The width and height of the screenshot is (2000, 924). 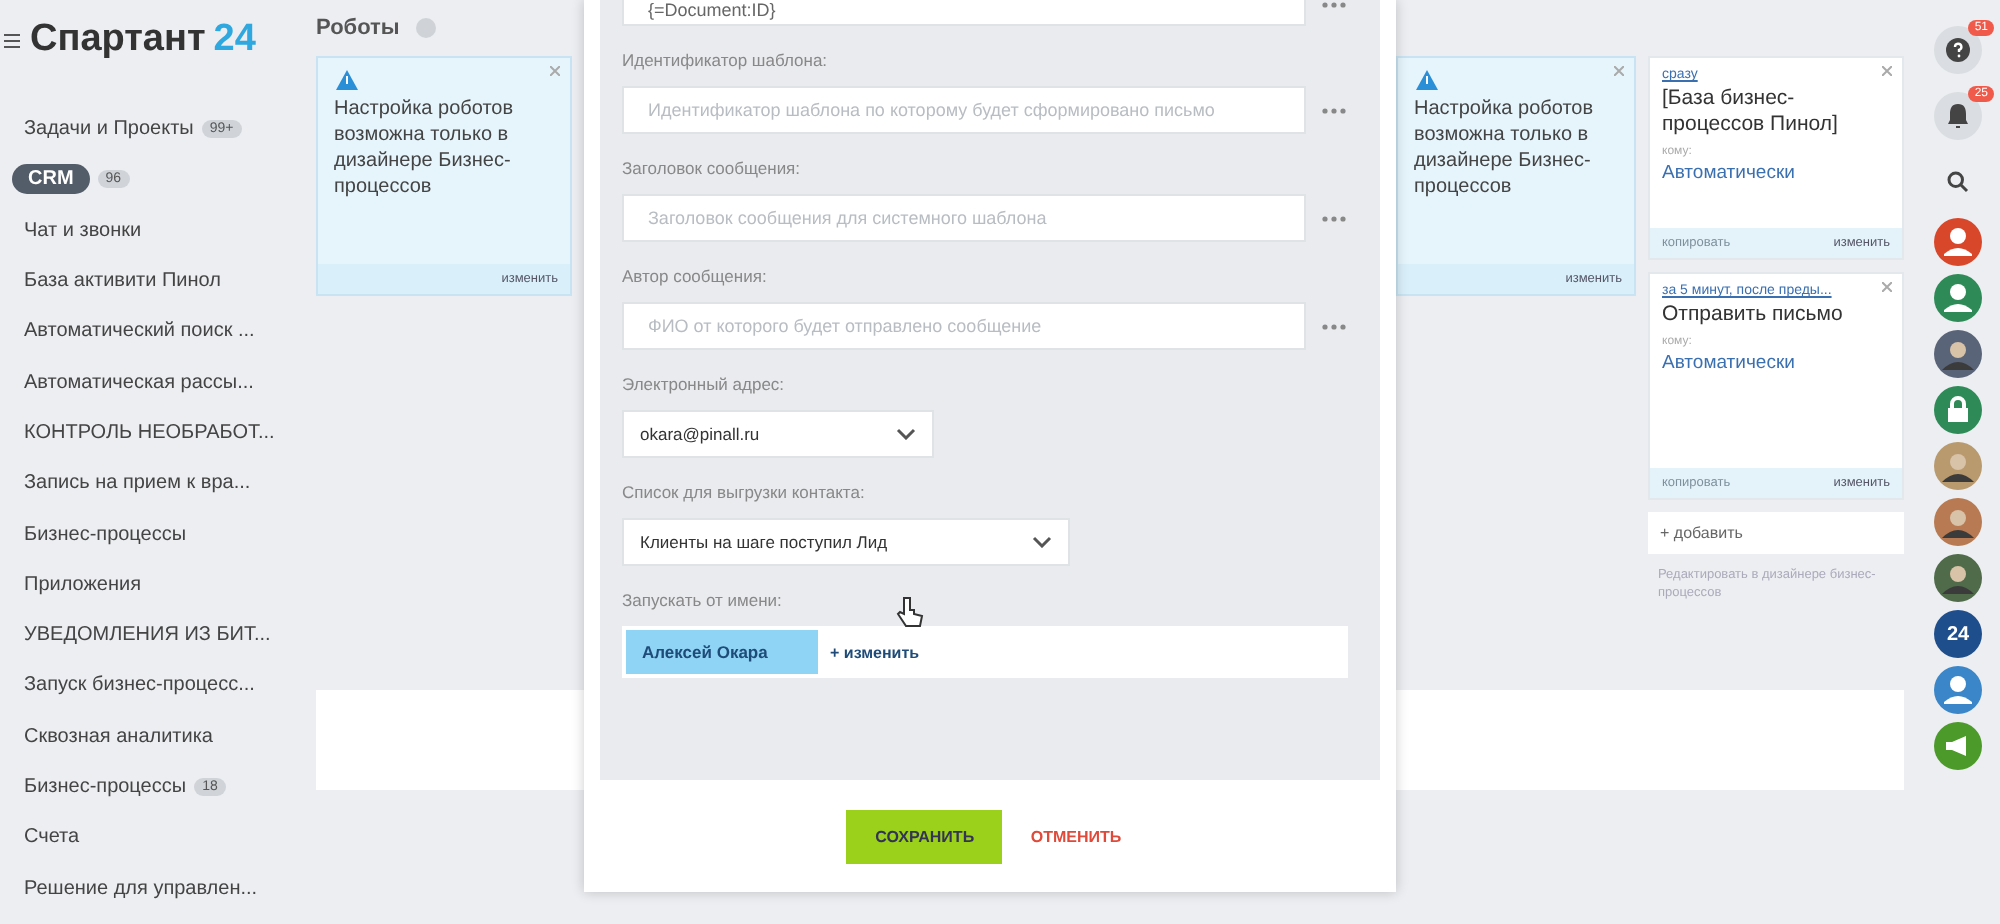 I want to click on field-label: Автор сообщения:, so click(x=695, y=276).